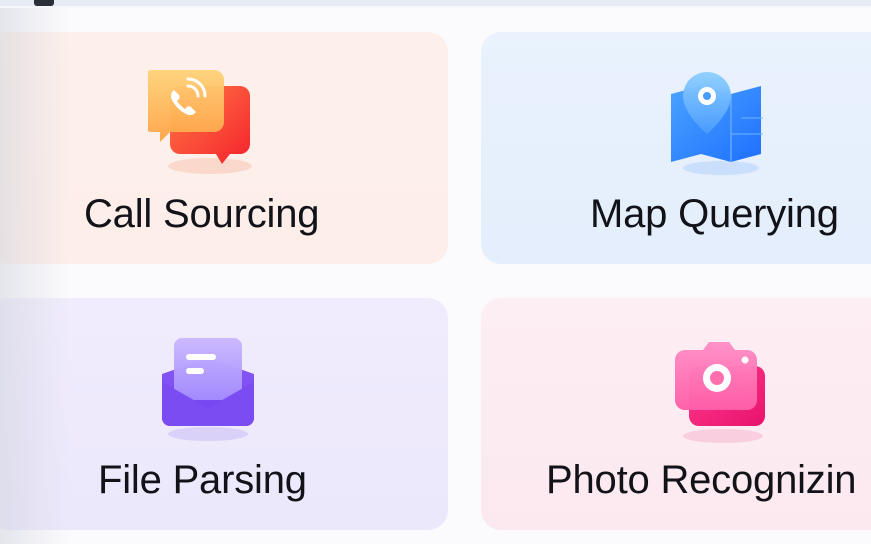 The image size is (871, 544). I want to click on file-parsing-label: File Parsing, so click(202, 480).